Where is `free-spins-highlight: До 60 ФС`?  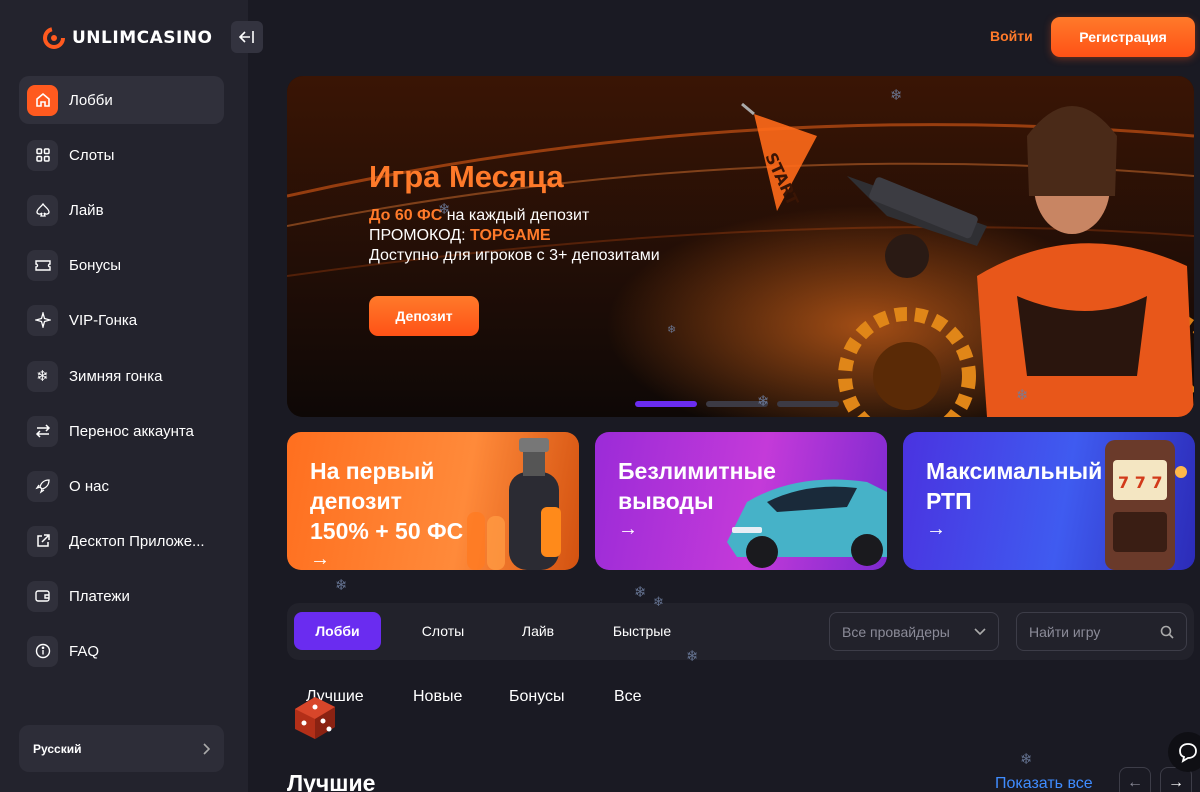 free-spins-highlight: До 60 ФС is located at coordinates (406, 215).